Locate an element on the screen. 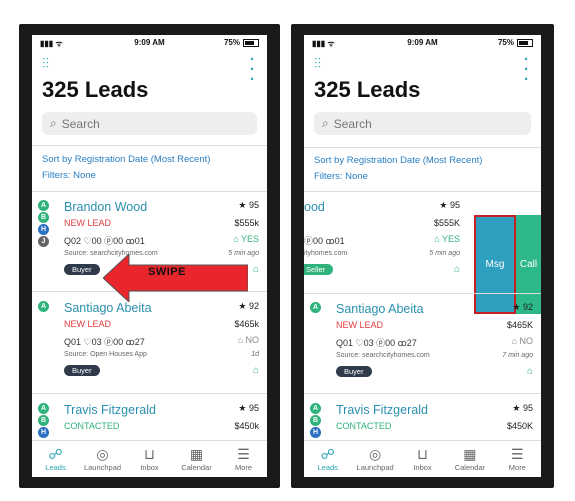  agent-avatars: A B H J is located at coordinates (44, 223).